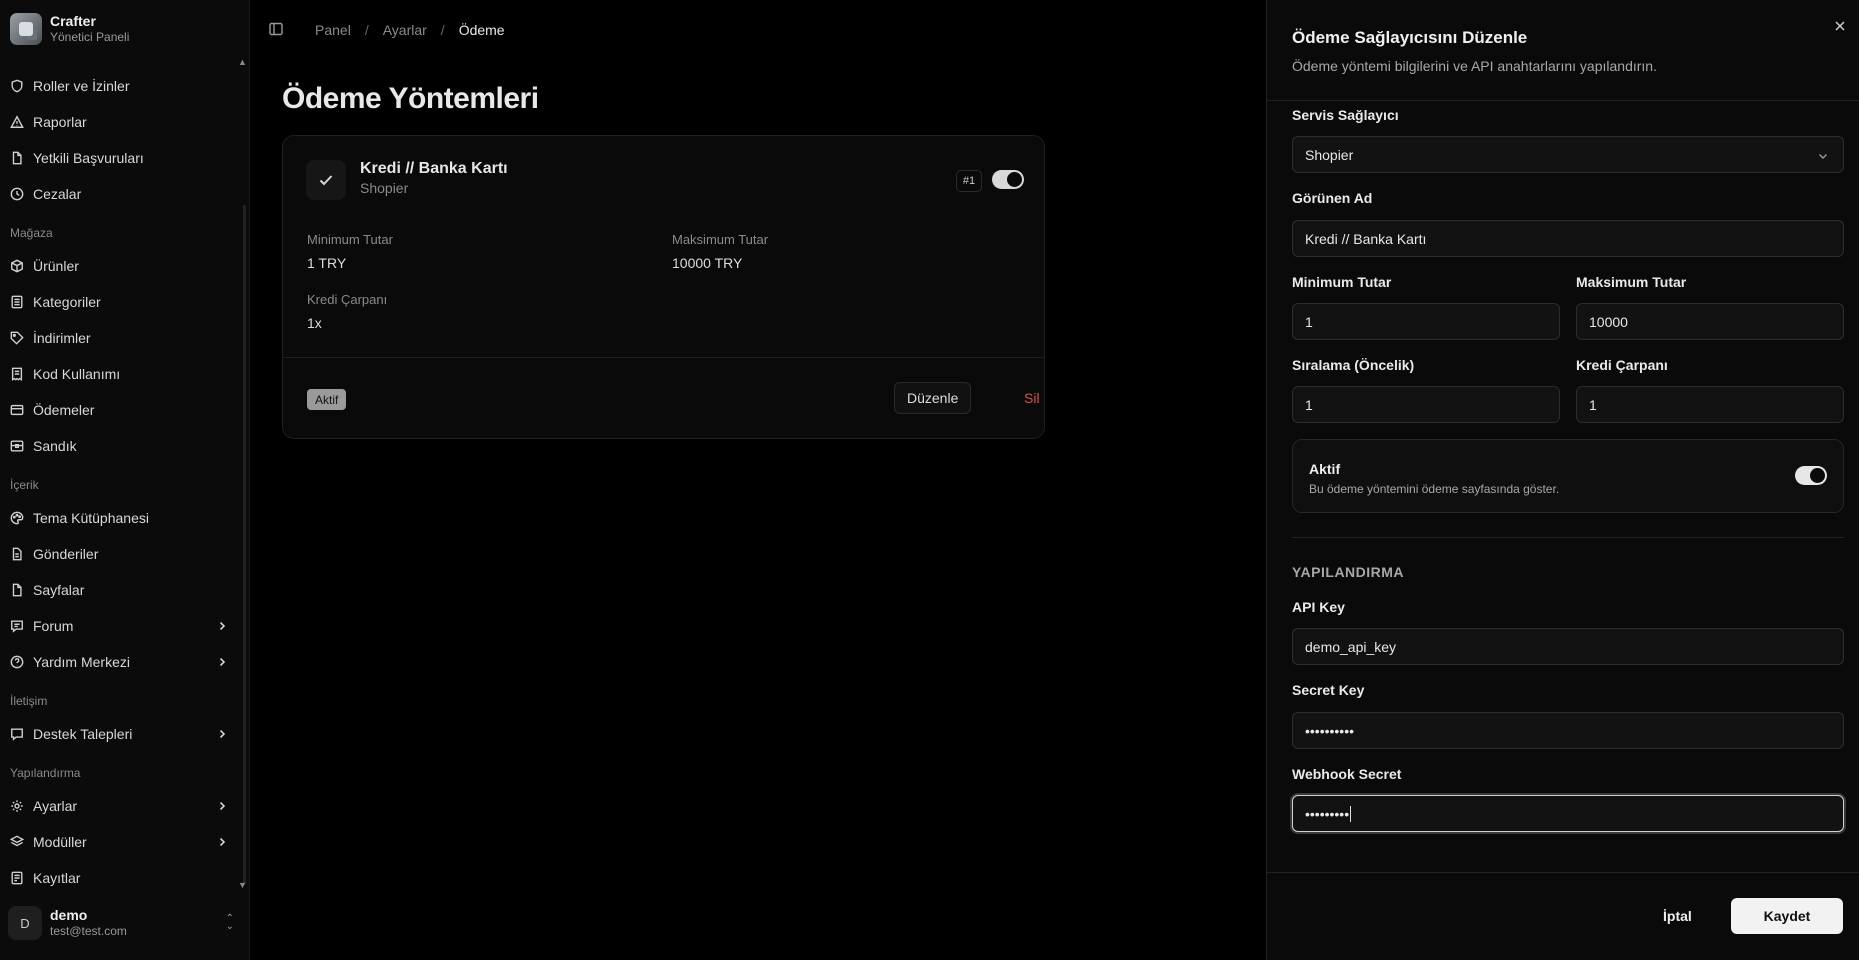 Image resolution: width=1859 pixels, height=960 pixels. Describe the element at coordinates (57, 878) in the screenshot. I see `sidebar-item-label: Kayıtlar` at that location.